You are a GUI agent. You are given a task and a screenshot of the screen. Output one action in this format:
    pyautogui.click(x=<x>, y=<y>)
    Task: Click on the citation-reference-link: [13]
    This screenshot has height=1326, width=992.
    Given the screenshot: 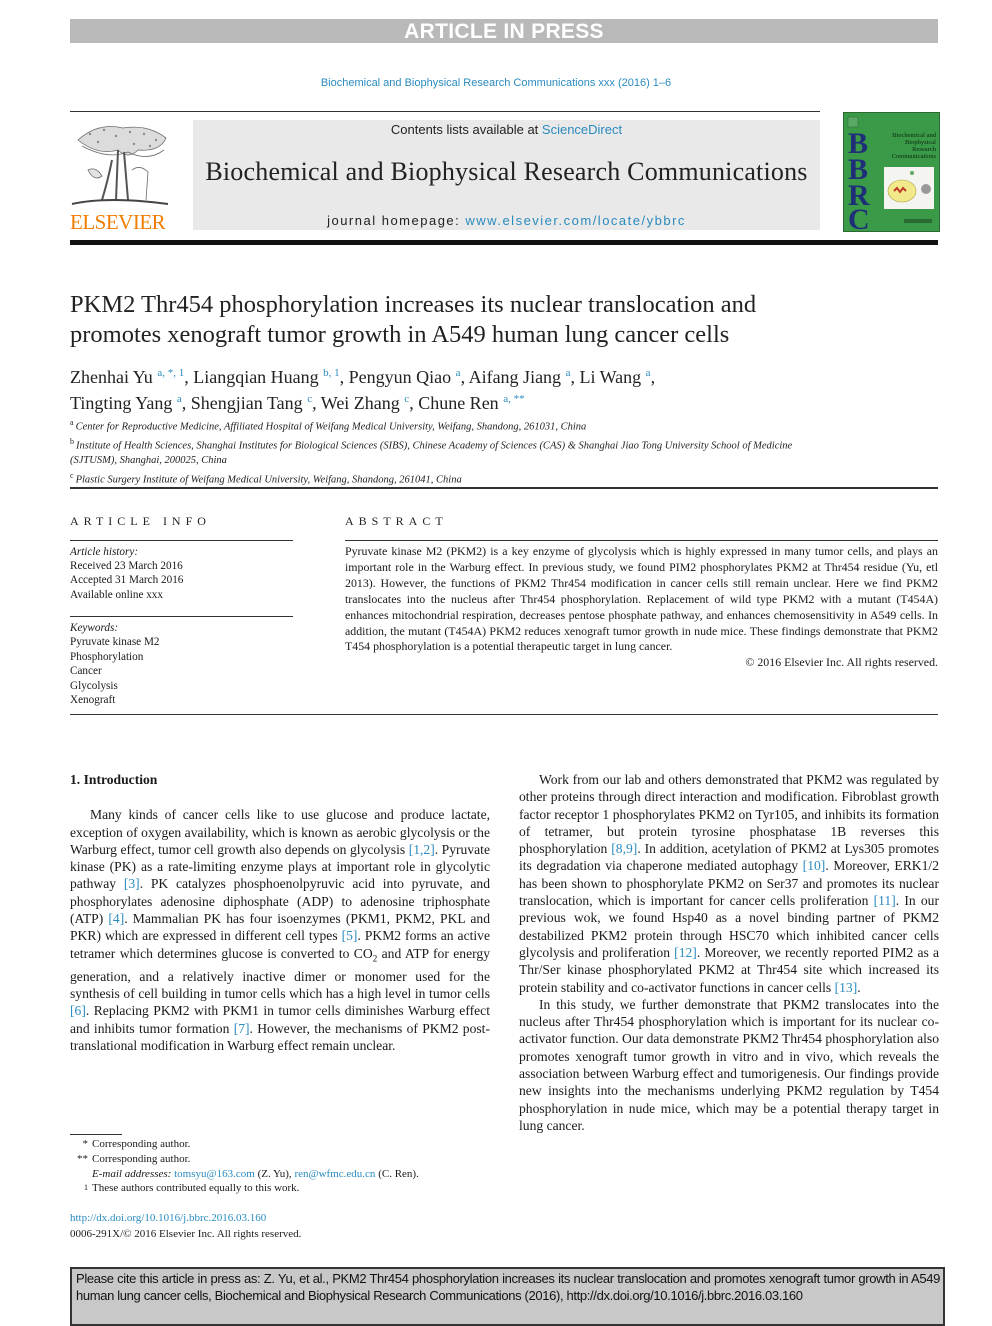 What is the action you would take?
    pyautogui.click(x=846, y=987)
    